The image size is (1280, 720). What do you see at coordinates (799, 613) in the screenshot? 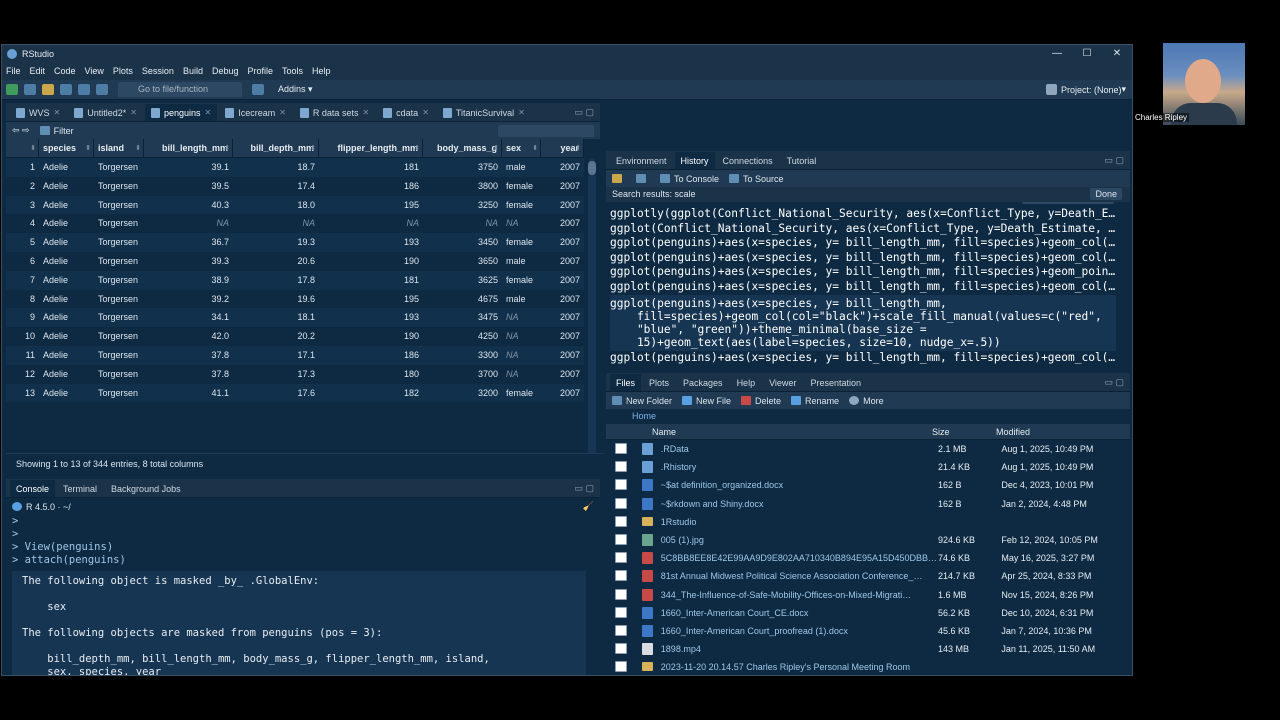
I see `file-name: 1660_Inter-American Court_CE.docx` at bounding box center [799, 613].